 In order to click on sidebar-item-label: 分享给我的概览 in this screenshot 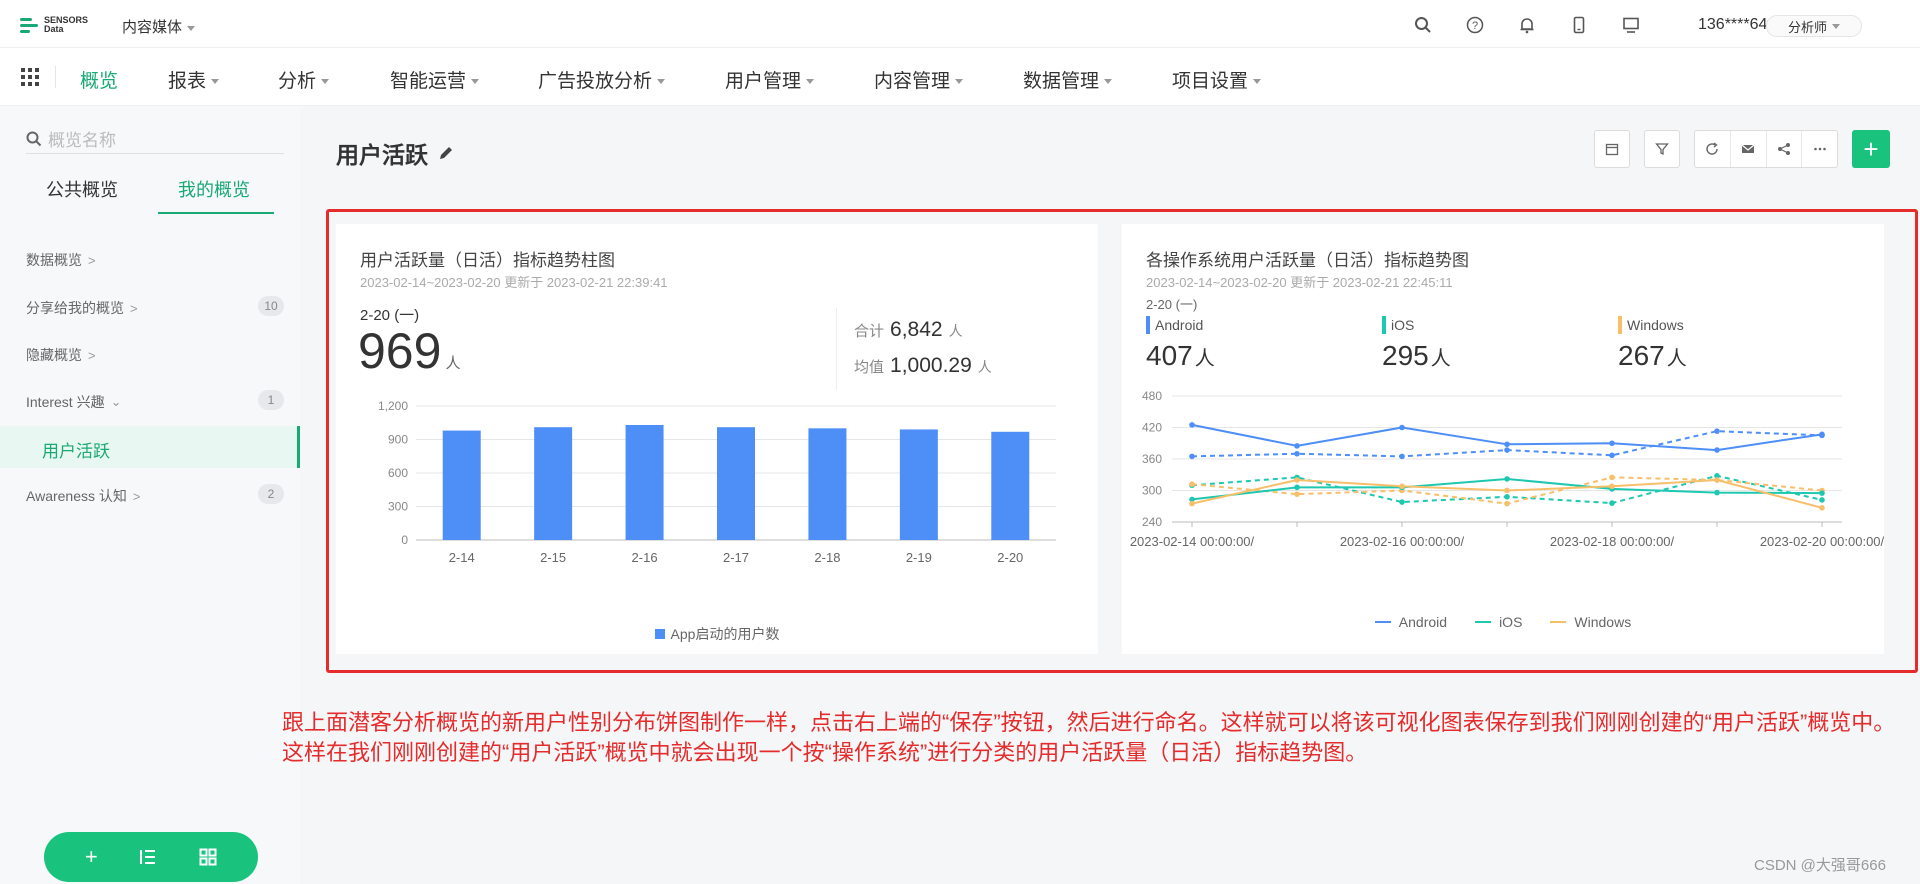, I will do `click(75, 308)`.